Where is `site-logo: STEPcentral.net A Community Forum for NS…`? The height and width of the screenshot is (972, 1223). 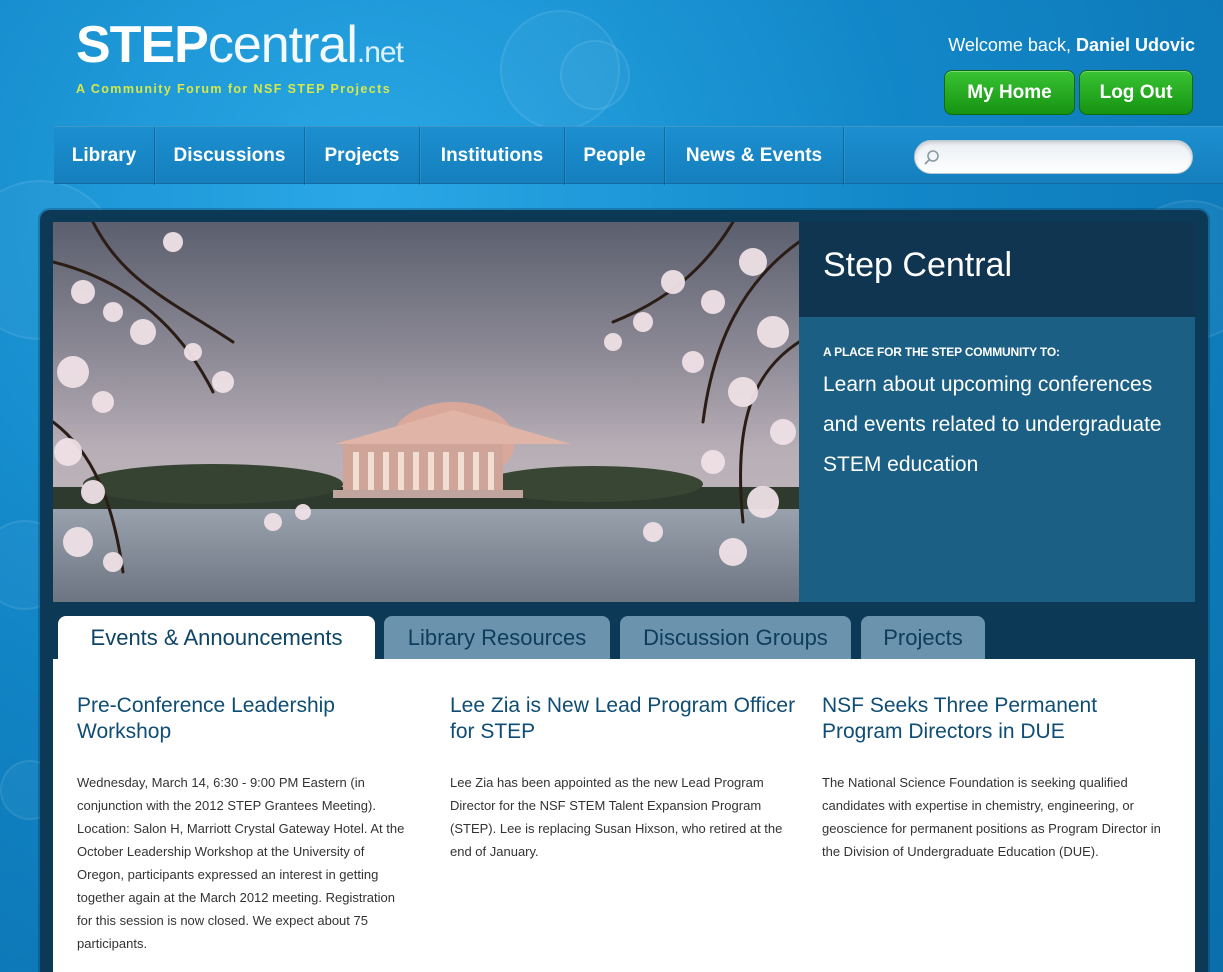 site-logo: STEPcentral.net A Community Forum for NS… is located at coordinates (240, 56).